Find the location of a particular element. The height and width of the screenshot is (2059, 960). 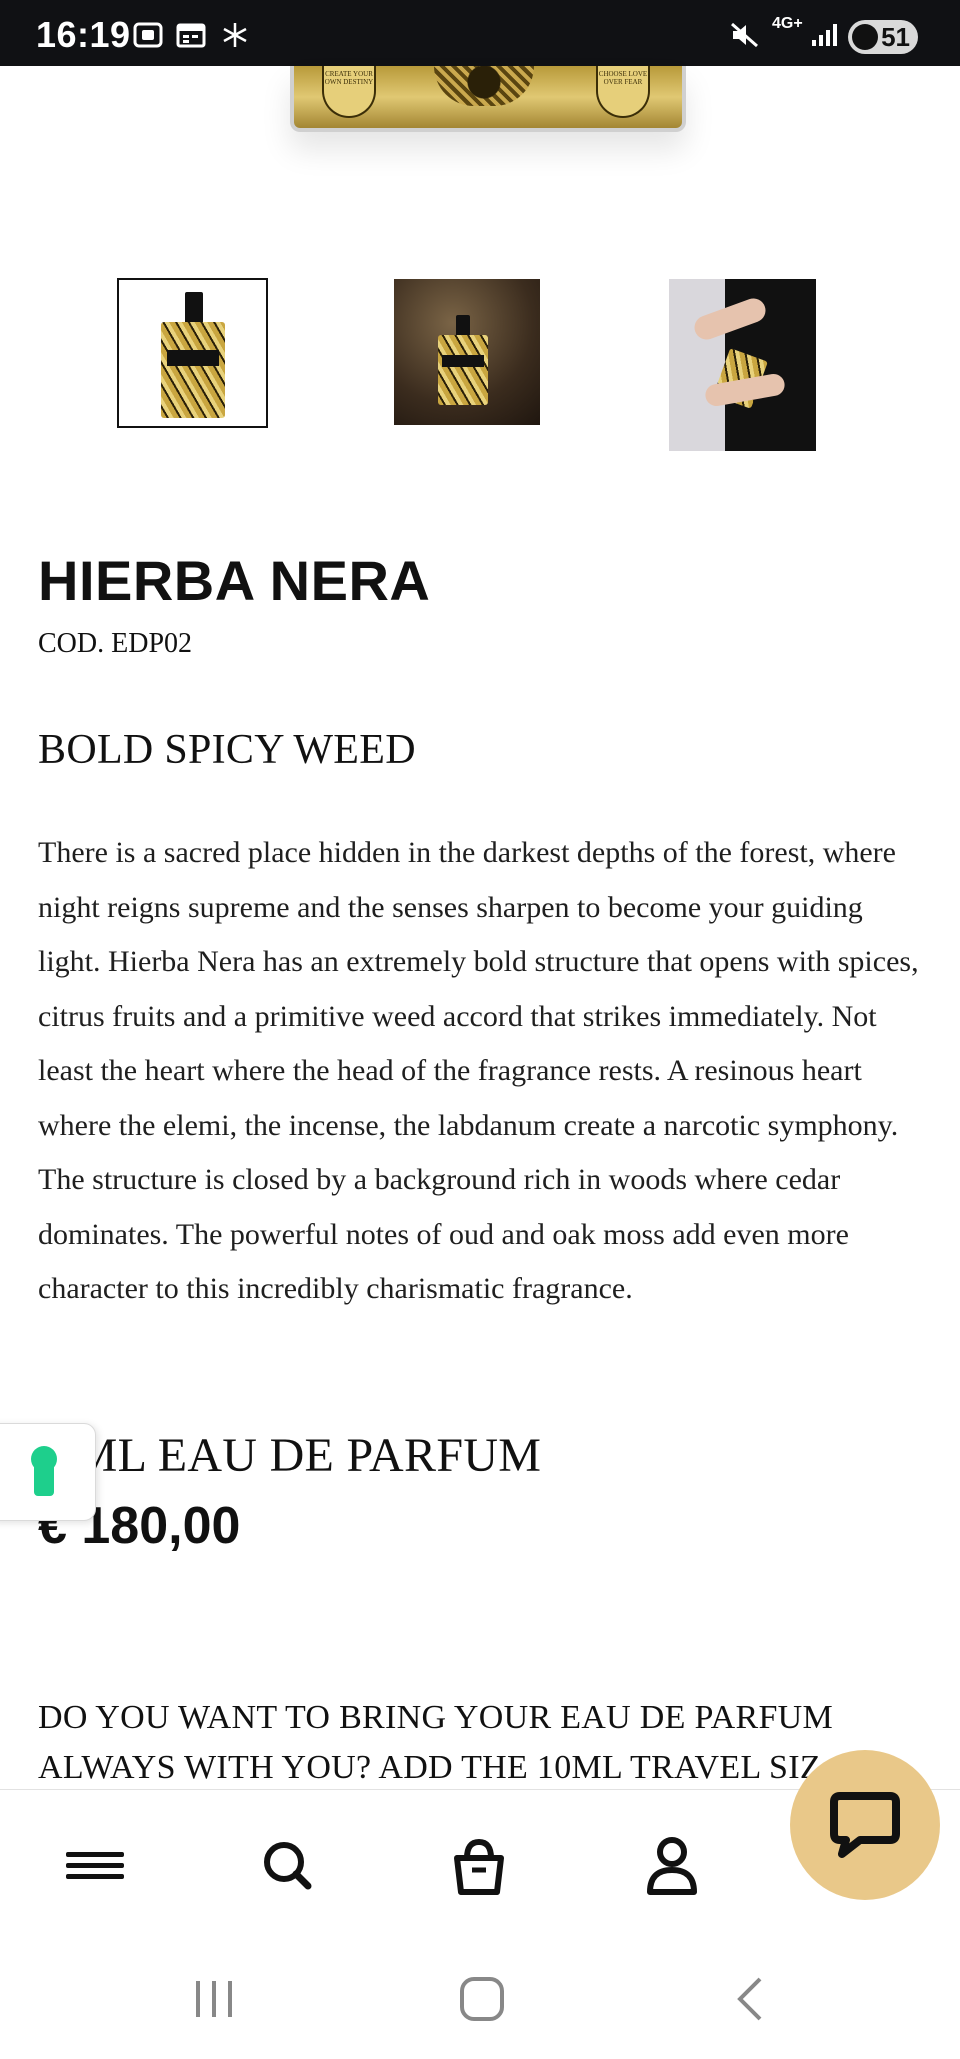

privacy-settings-tab is located at coordinates (48, 1472).